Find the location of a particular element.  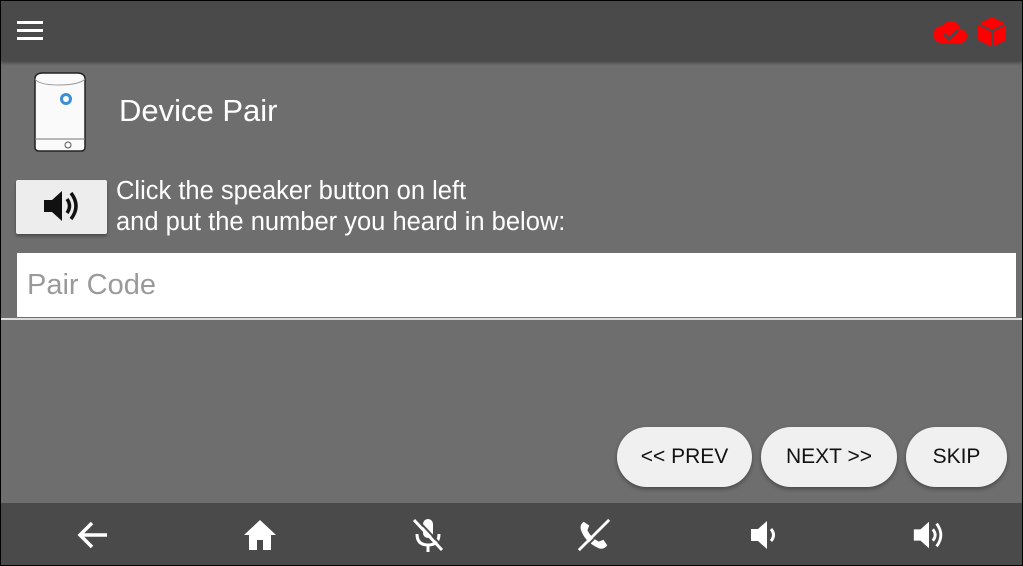

pair-code-input is located at coordinates (516, 285).